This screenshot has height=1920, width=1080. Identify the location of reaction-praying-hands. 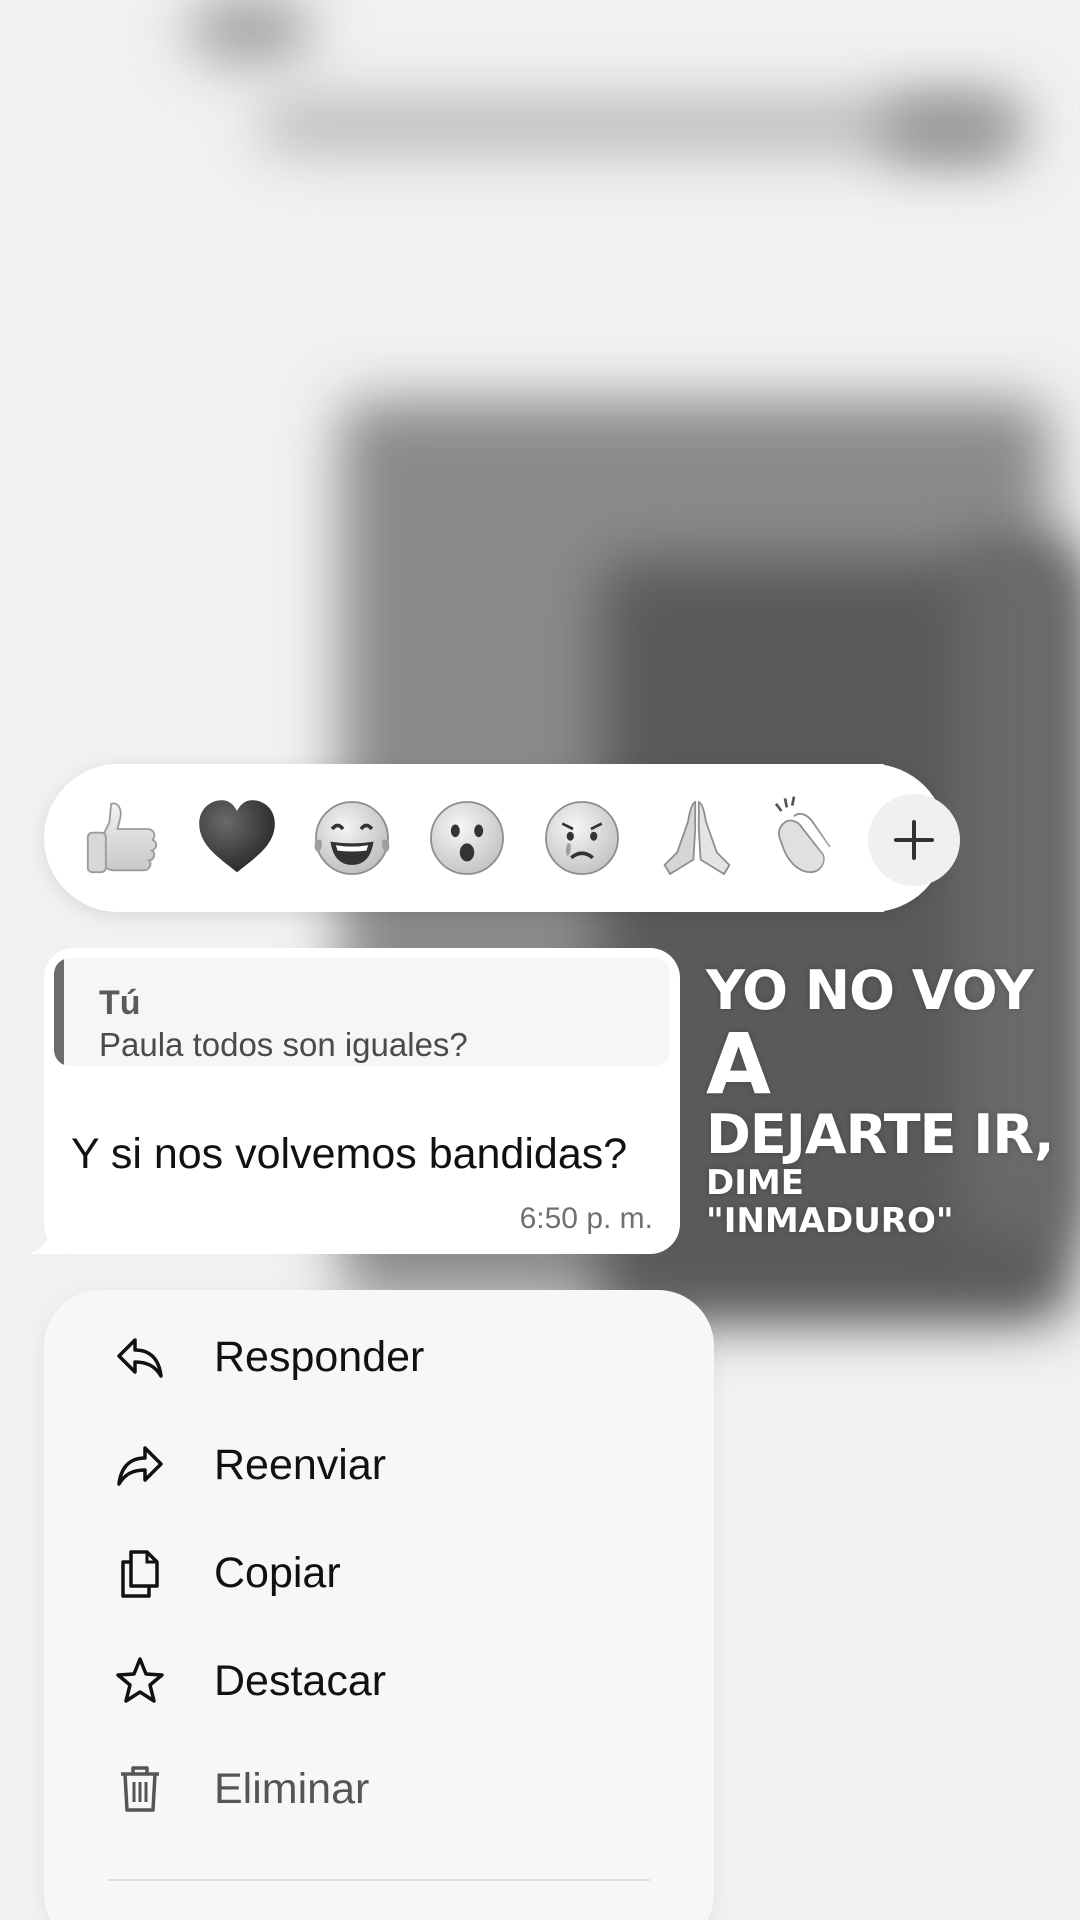
(697, 838).